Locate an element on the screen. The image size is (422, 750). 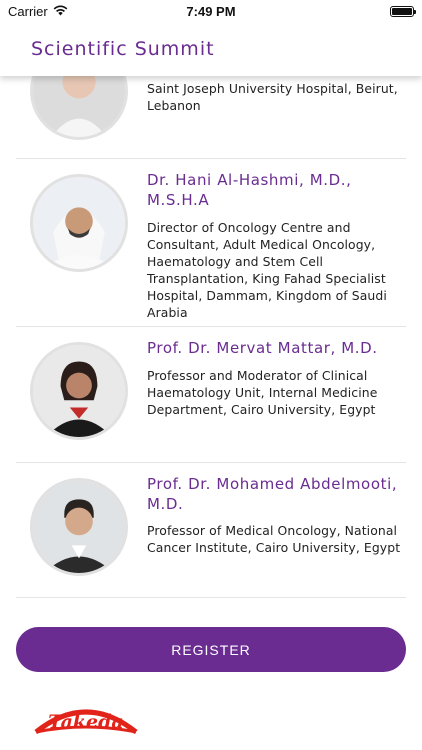
nav-header: Scientific Summit is located at coordinates (211, 49).